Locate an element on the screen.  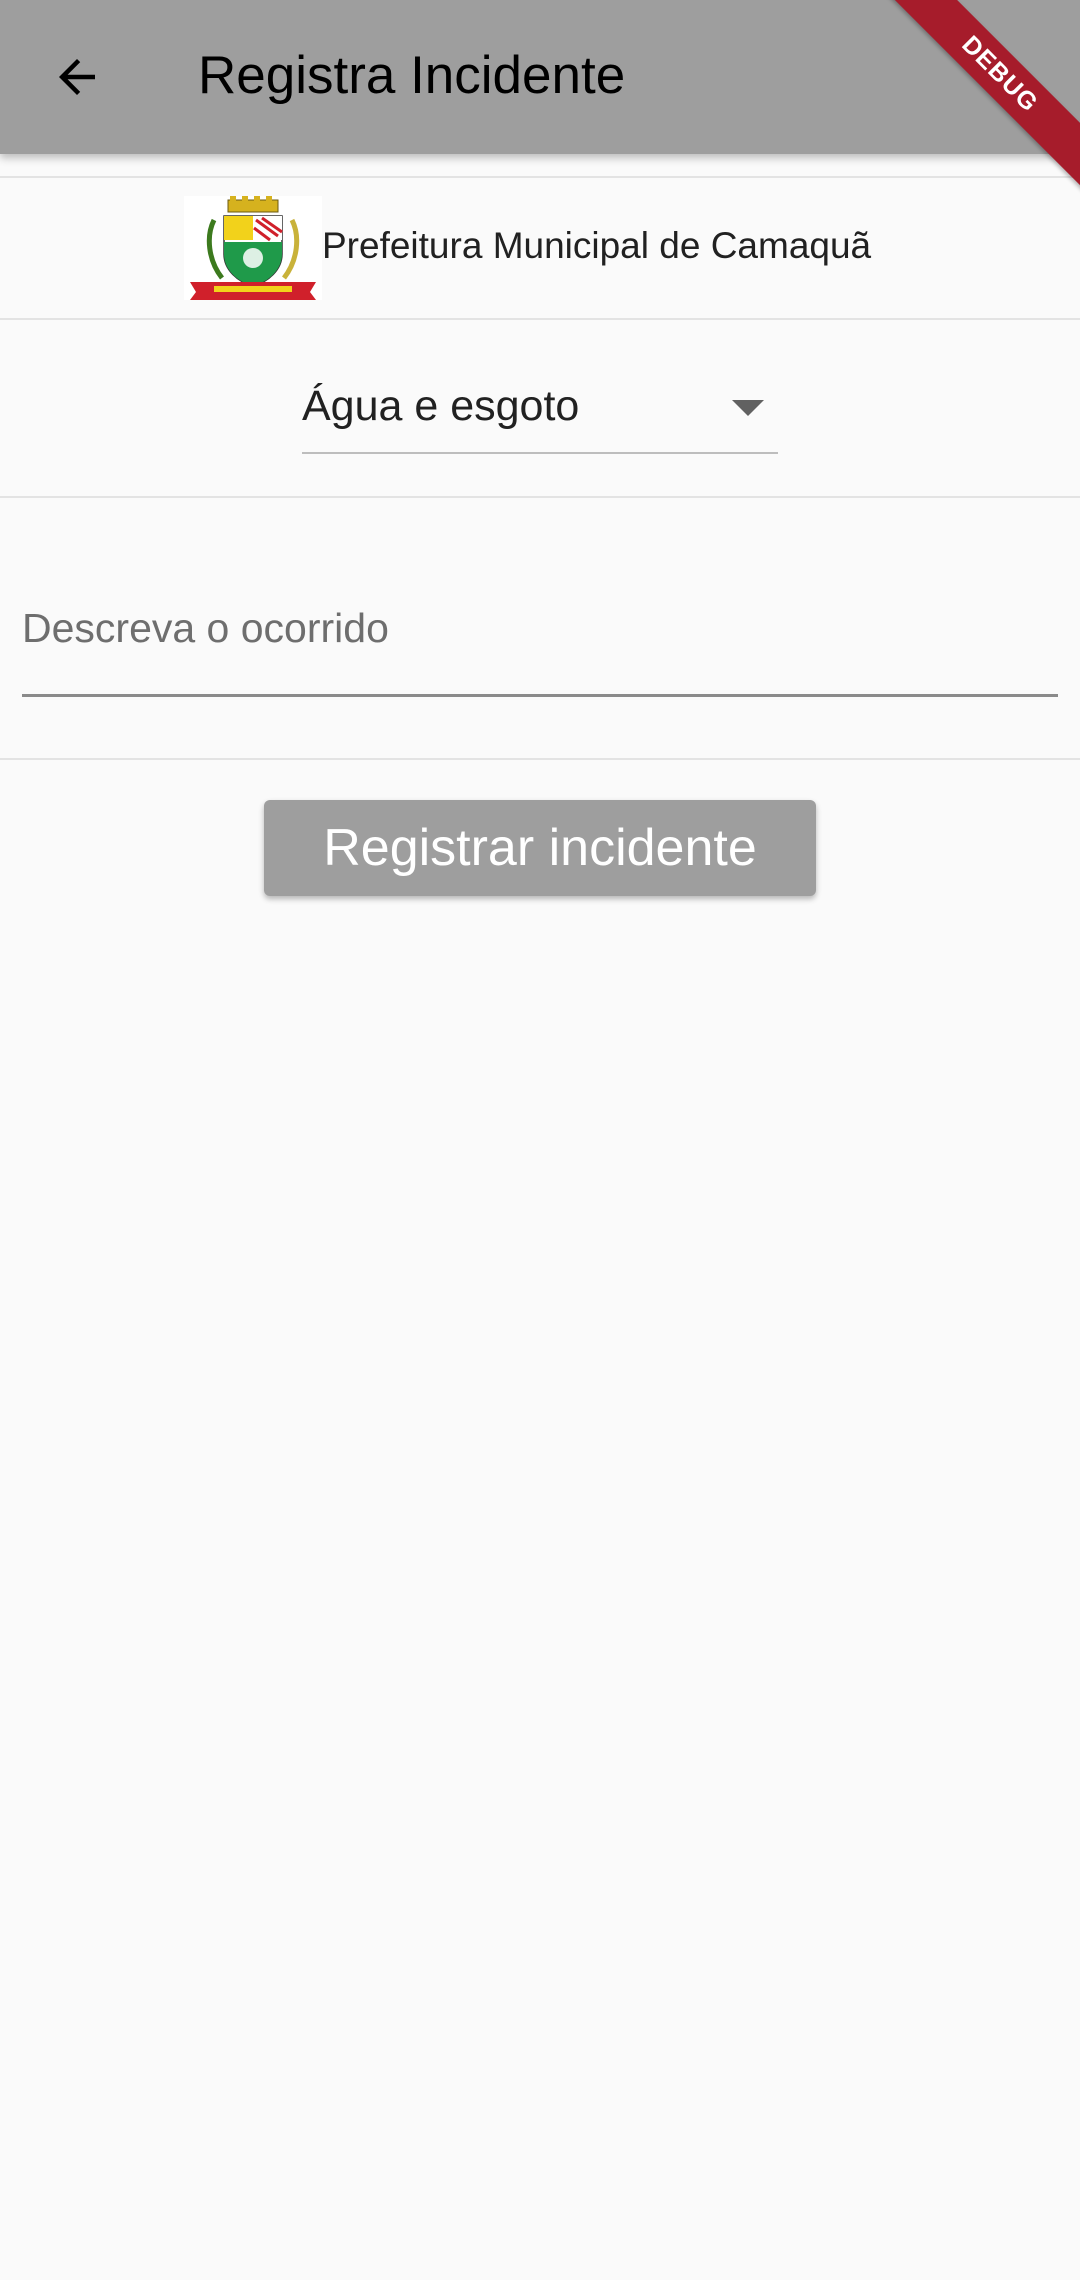
municipal-crest-logo is located at coordinates (253, 248).